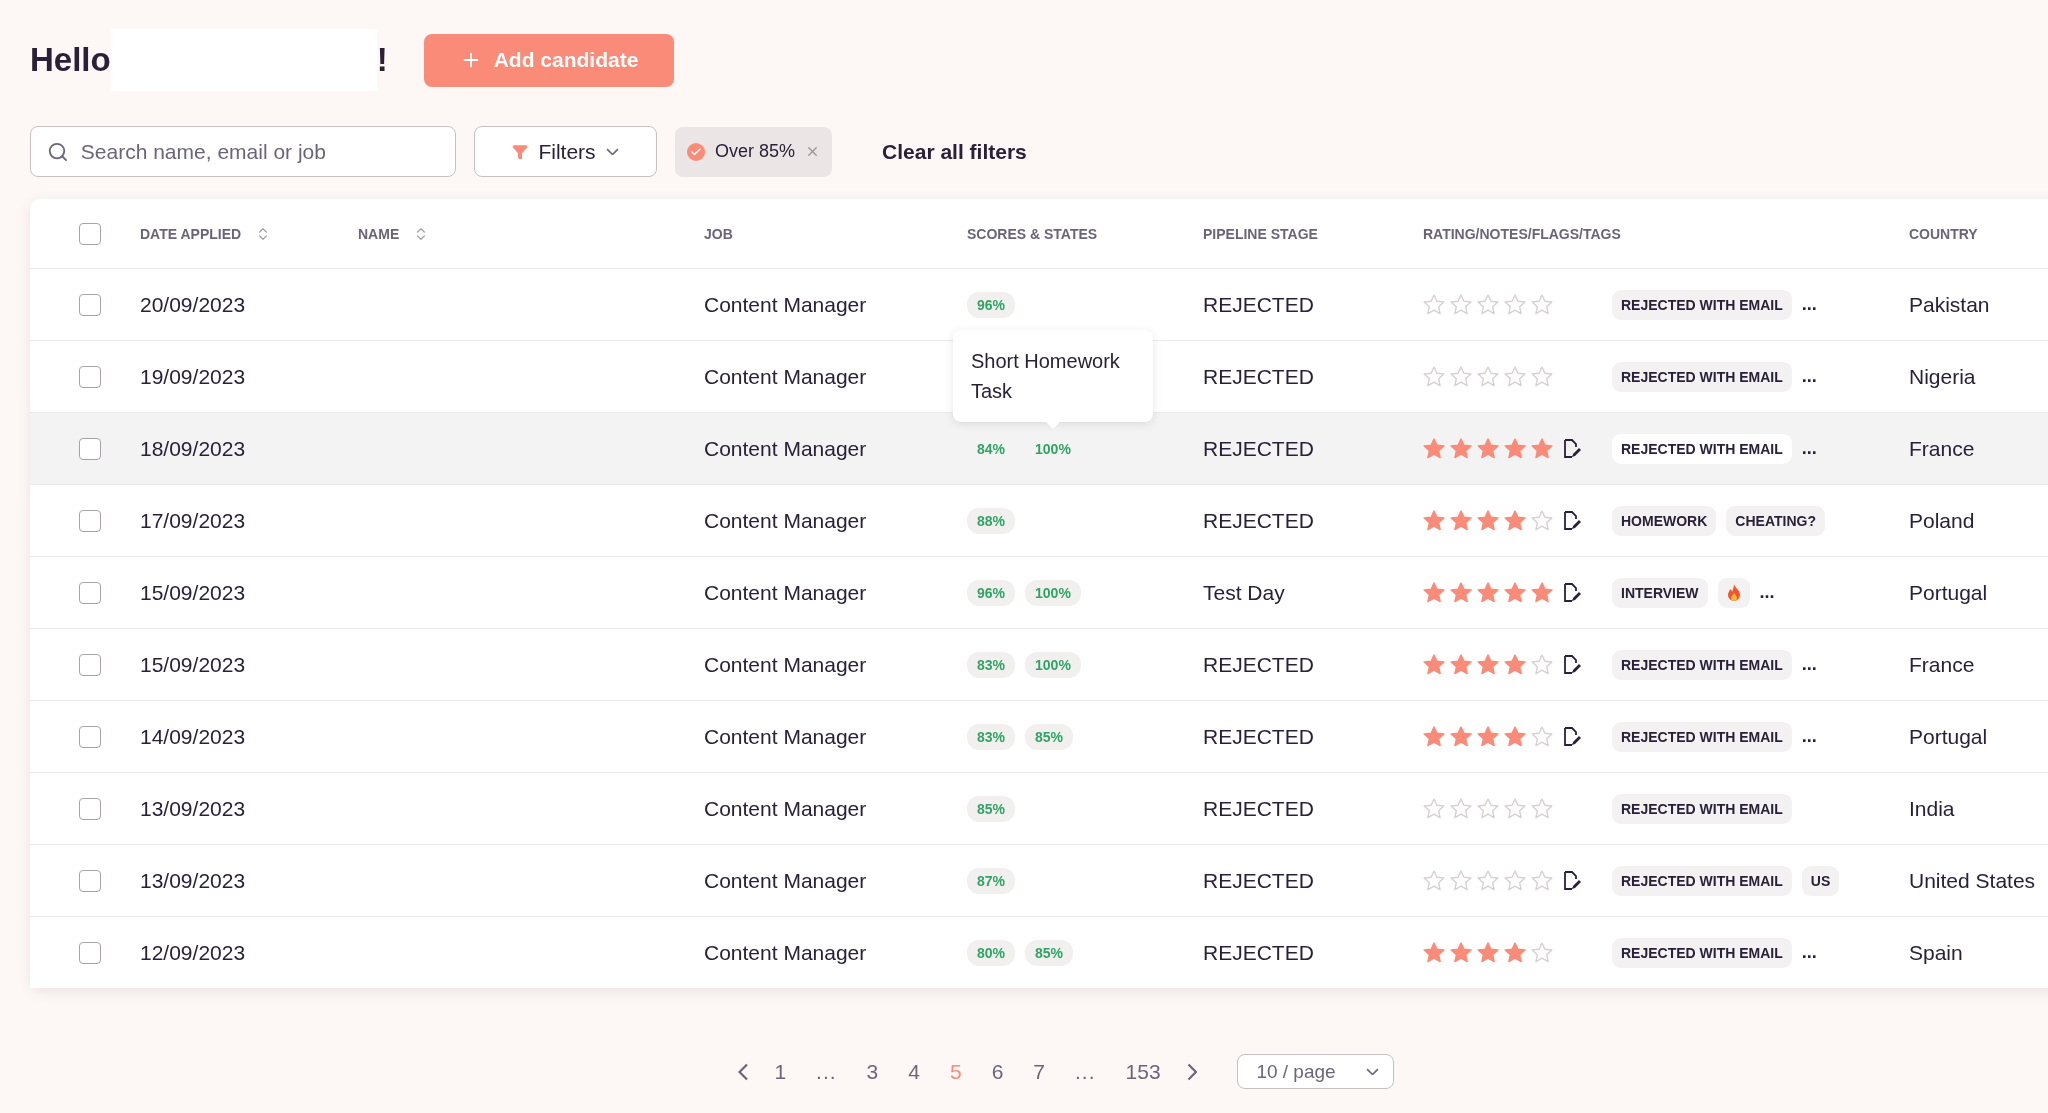 Image resolution: width=2048 pixels, height=1113 pixels. Describe the element at coordinates (754, 151) in the screenshot. I see `filter-chip: Over 85%` at that location.